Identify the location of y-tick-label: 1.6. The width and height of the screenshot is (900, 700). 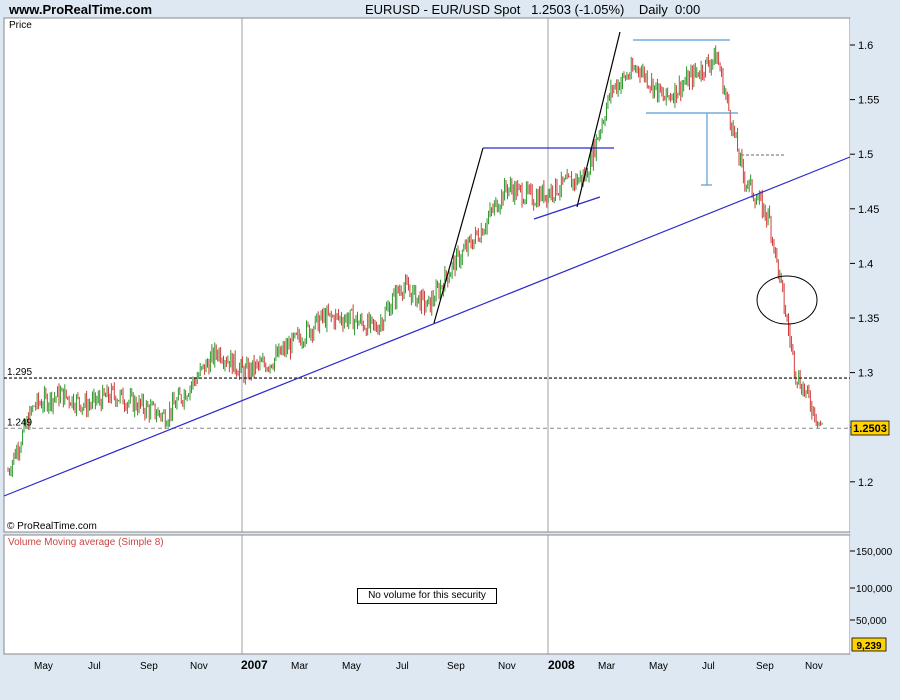
(865, 46).